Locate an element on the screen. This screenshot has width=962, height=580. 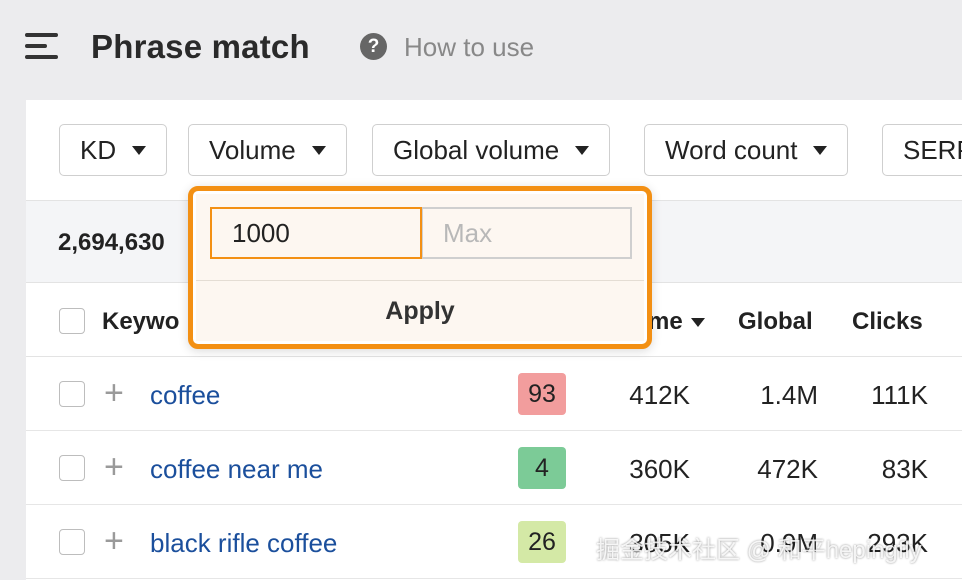
serp-filter-button: SERP is located at coordinates (922, 150).